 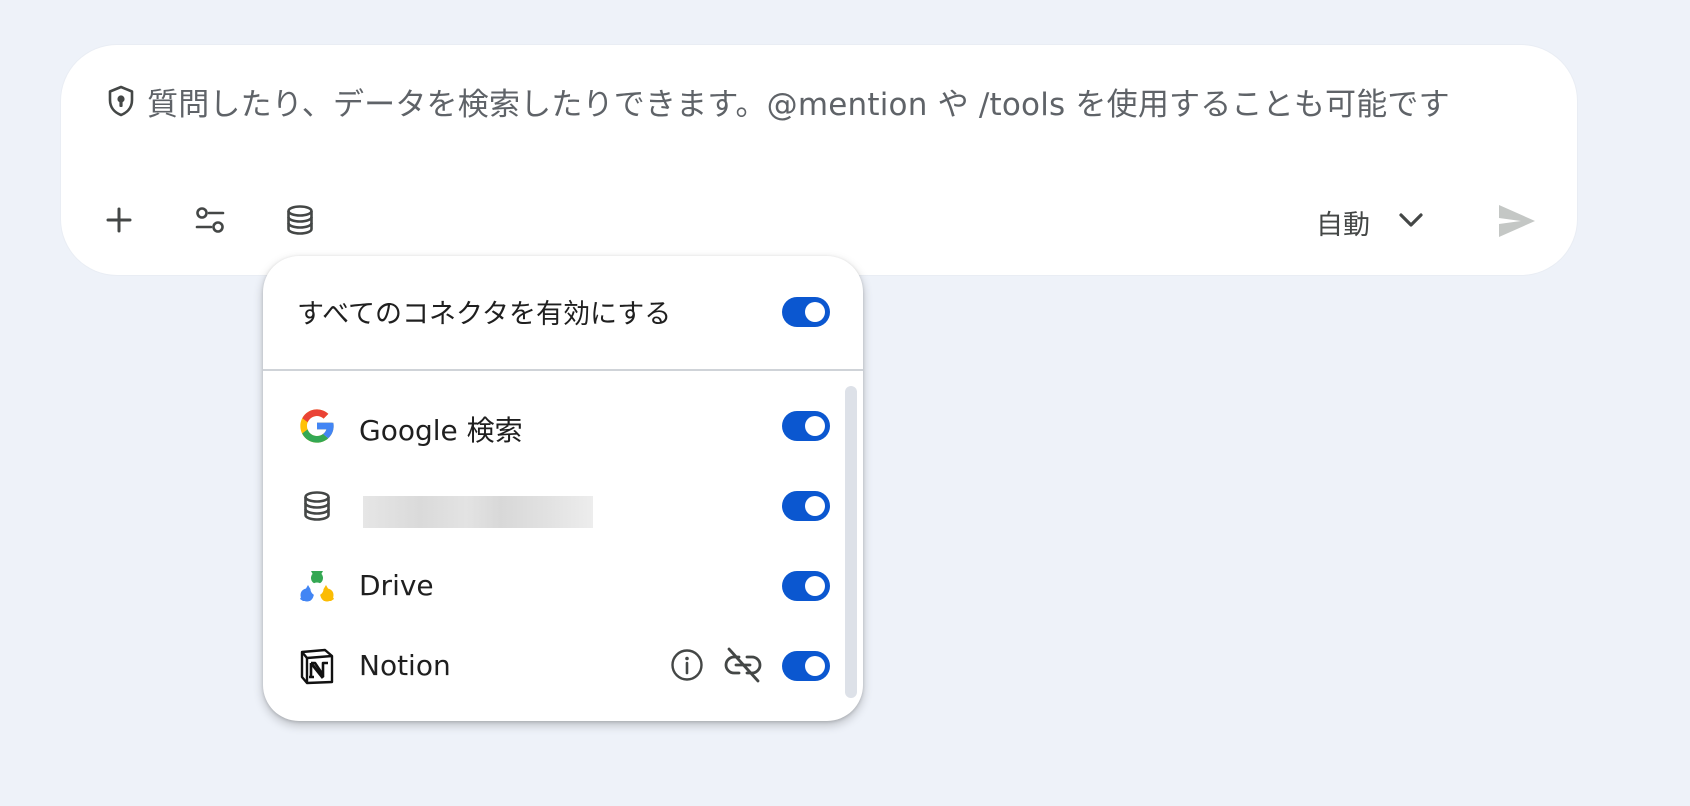 I want to click on send-icon, so click(x=1517, y=223).